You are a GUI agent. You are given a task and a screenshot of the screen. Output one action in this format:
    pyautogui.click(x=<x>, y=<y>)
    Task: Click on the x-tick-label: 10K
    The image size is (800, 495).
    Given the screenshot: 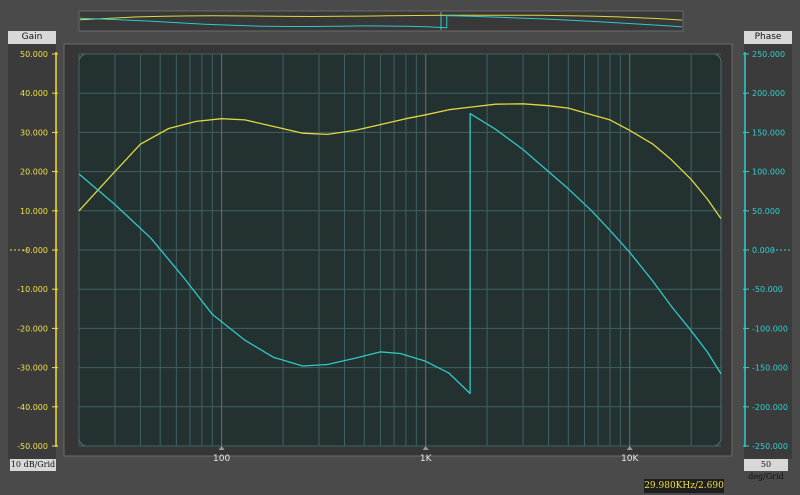 What is the action you would take?
    pyautogui.click(x=630, y=459)
    